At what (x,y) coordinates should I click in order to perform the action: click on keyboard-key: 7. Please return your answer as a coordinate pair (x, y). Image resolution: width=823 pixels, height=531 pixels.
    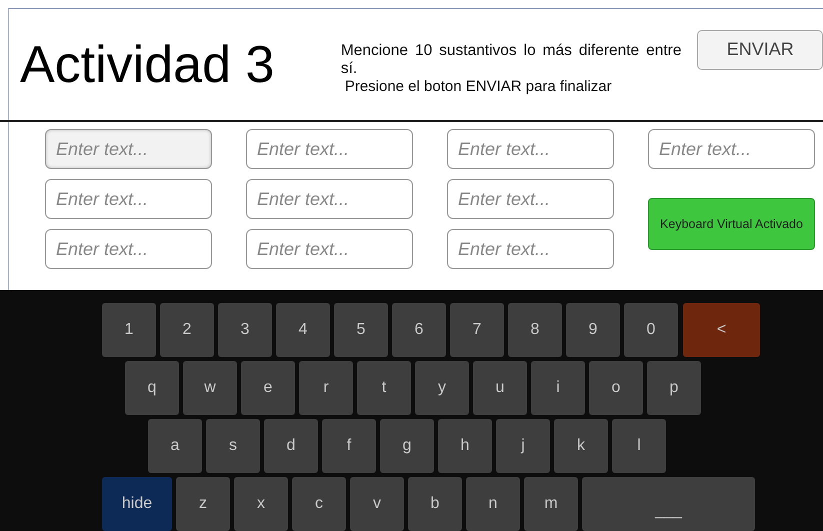
    Looking at the image, I should click on (477, 330).